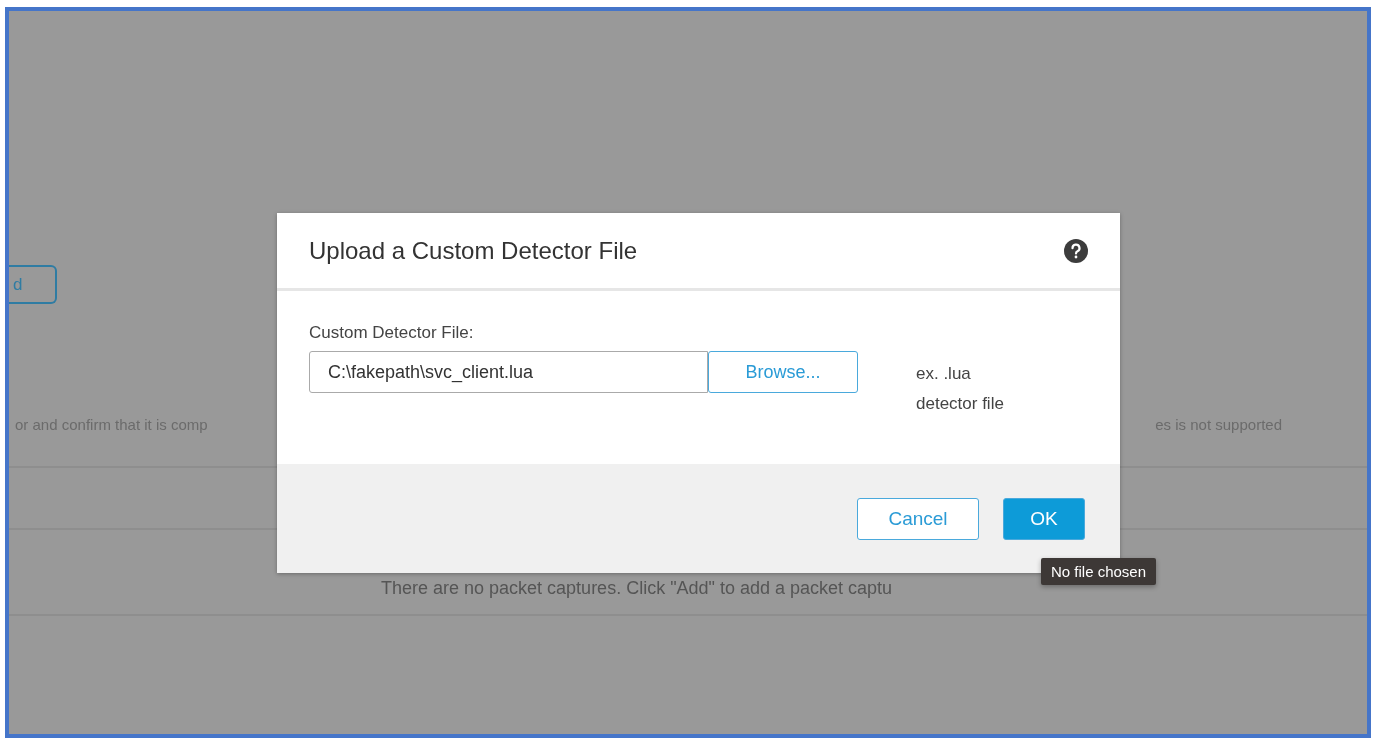 The width and height of the screenshot is (1377, 742). I want to click on help-icon, so click(1076, 250).